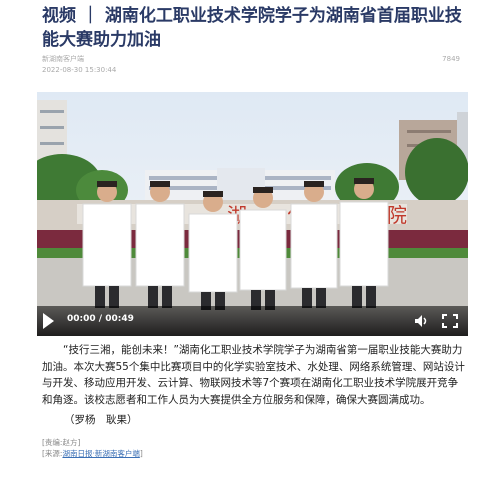  What do you see at coordinates (141, 453) in the screenshot?
I see `source-end: ]` at bounding box center [141, 453].